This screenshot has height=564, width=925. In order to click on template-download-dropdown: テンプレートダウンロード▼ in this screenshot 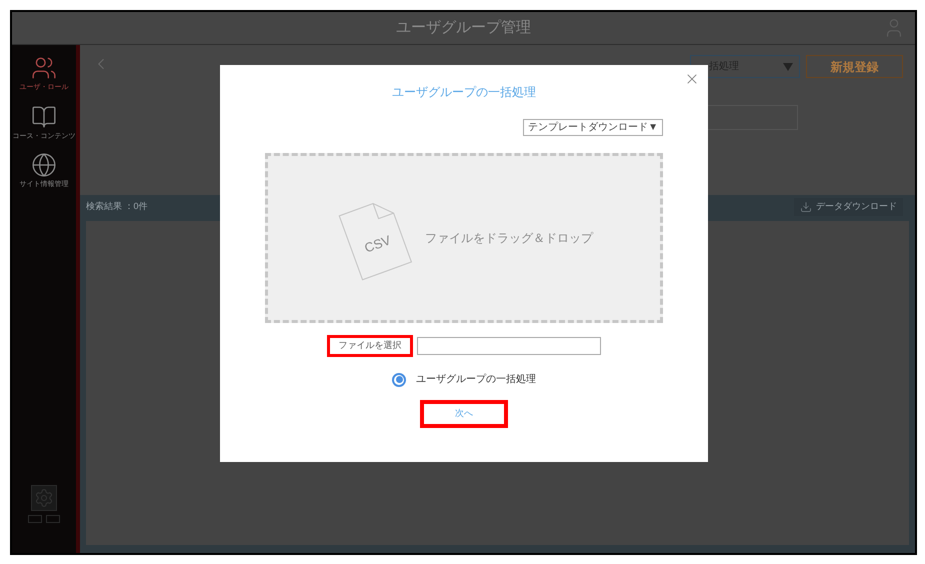, I will do `click(593, 127)`.